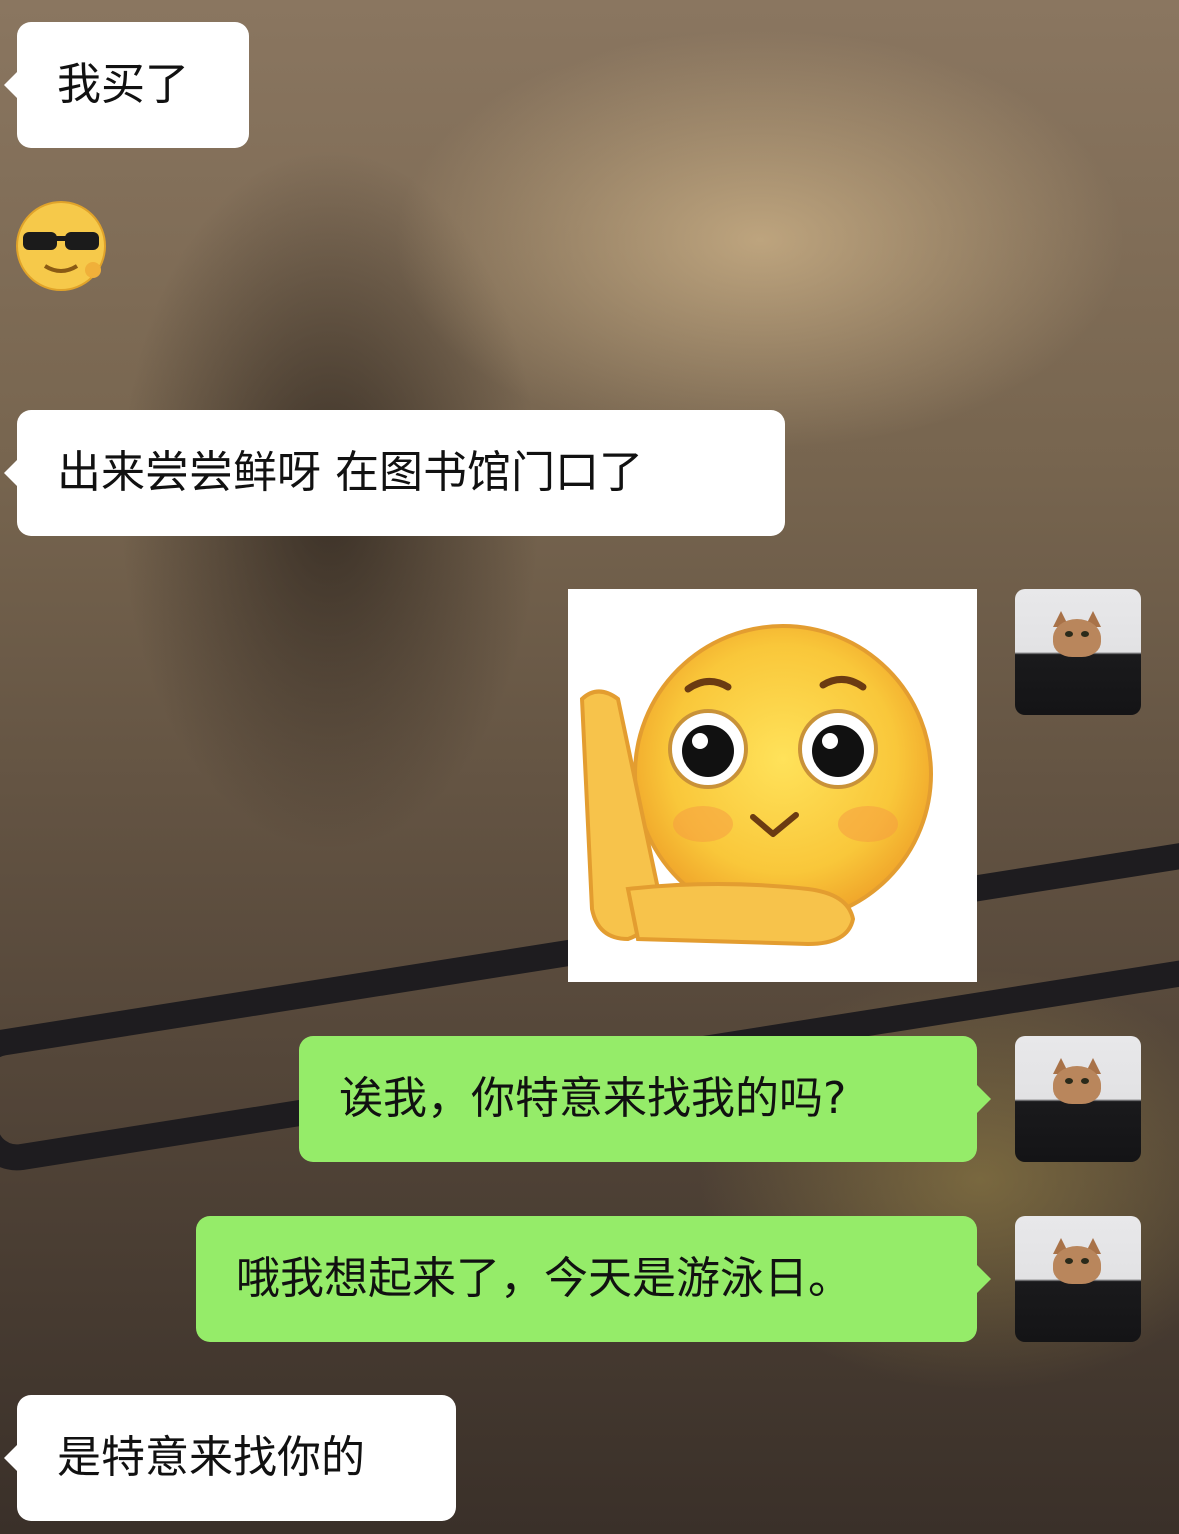 Image resolution: width=1179 pixels, height=1534 pixels. Describe the element at coordinates (123, 84) in the screenshot. I see `message-text: 我买了` at that location.